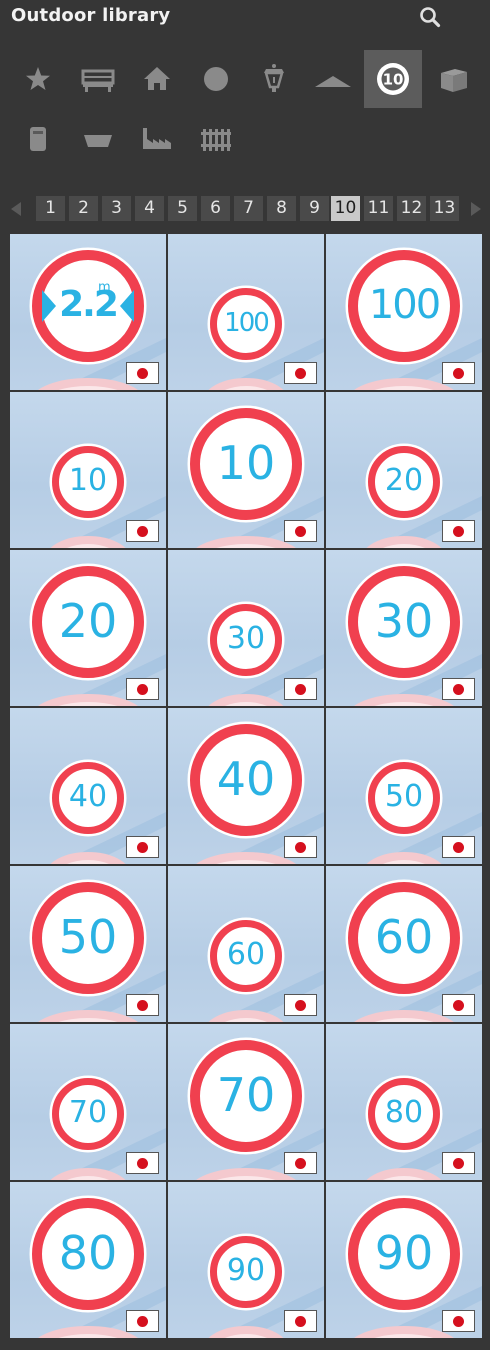  Describe the element at coordinates (157, 79) in the screenshot. I see `category-house-icon` at that location.